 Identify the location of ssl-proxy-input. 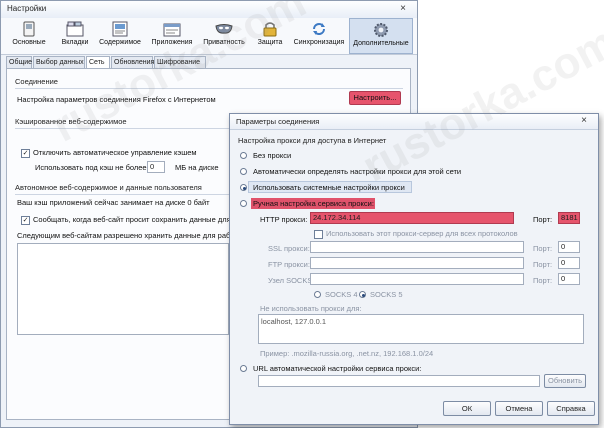
(417, 247).